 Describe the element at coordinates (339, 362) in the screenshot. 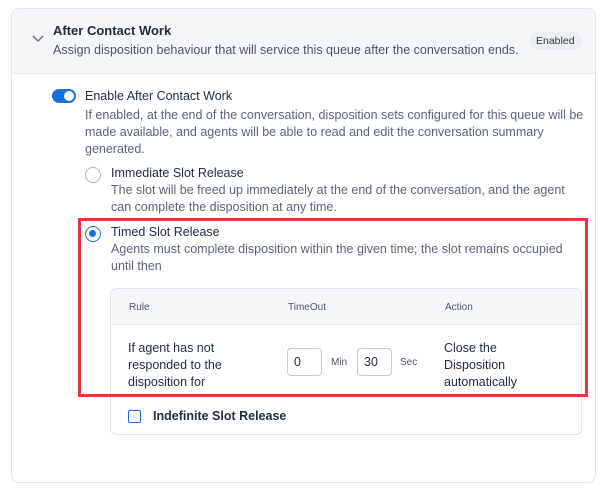

I see `minutes-unit-label: Min` at that location.